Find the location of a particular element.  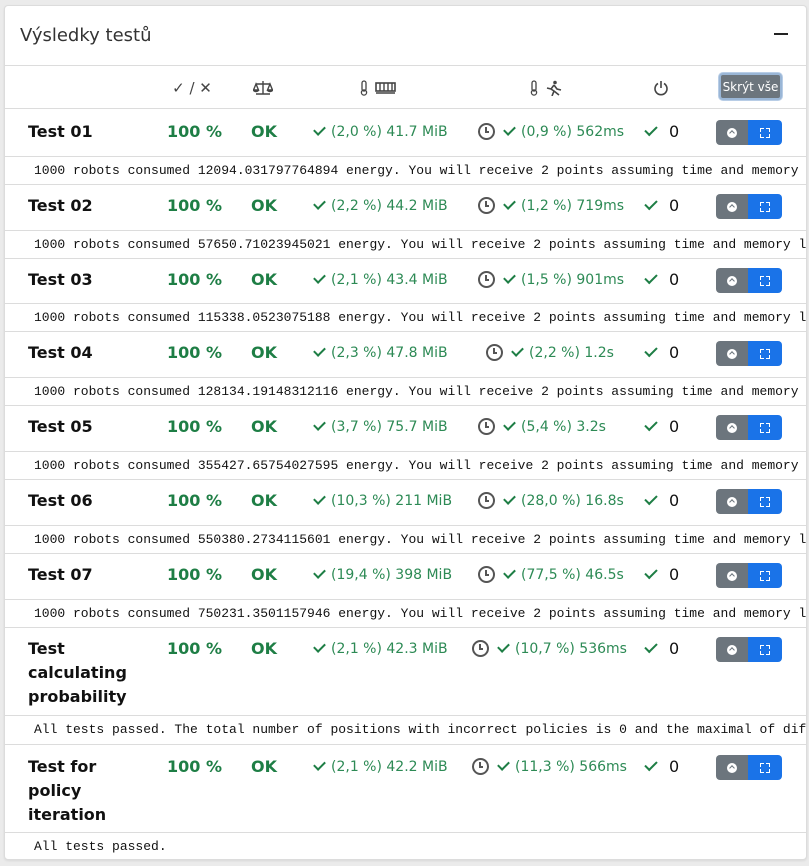

card-title: Výsledky testů is located at coordinates (86, 35).